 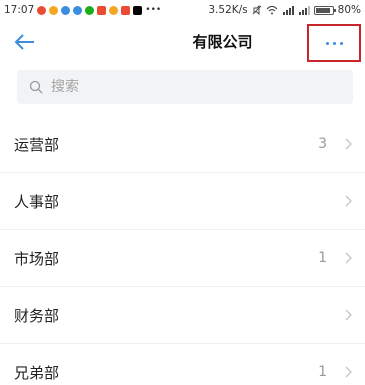 What do you see at coordinates (272, 10) in the screenshot?
I see `wifi-icon` at bounding box center [272, 10].